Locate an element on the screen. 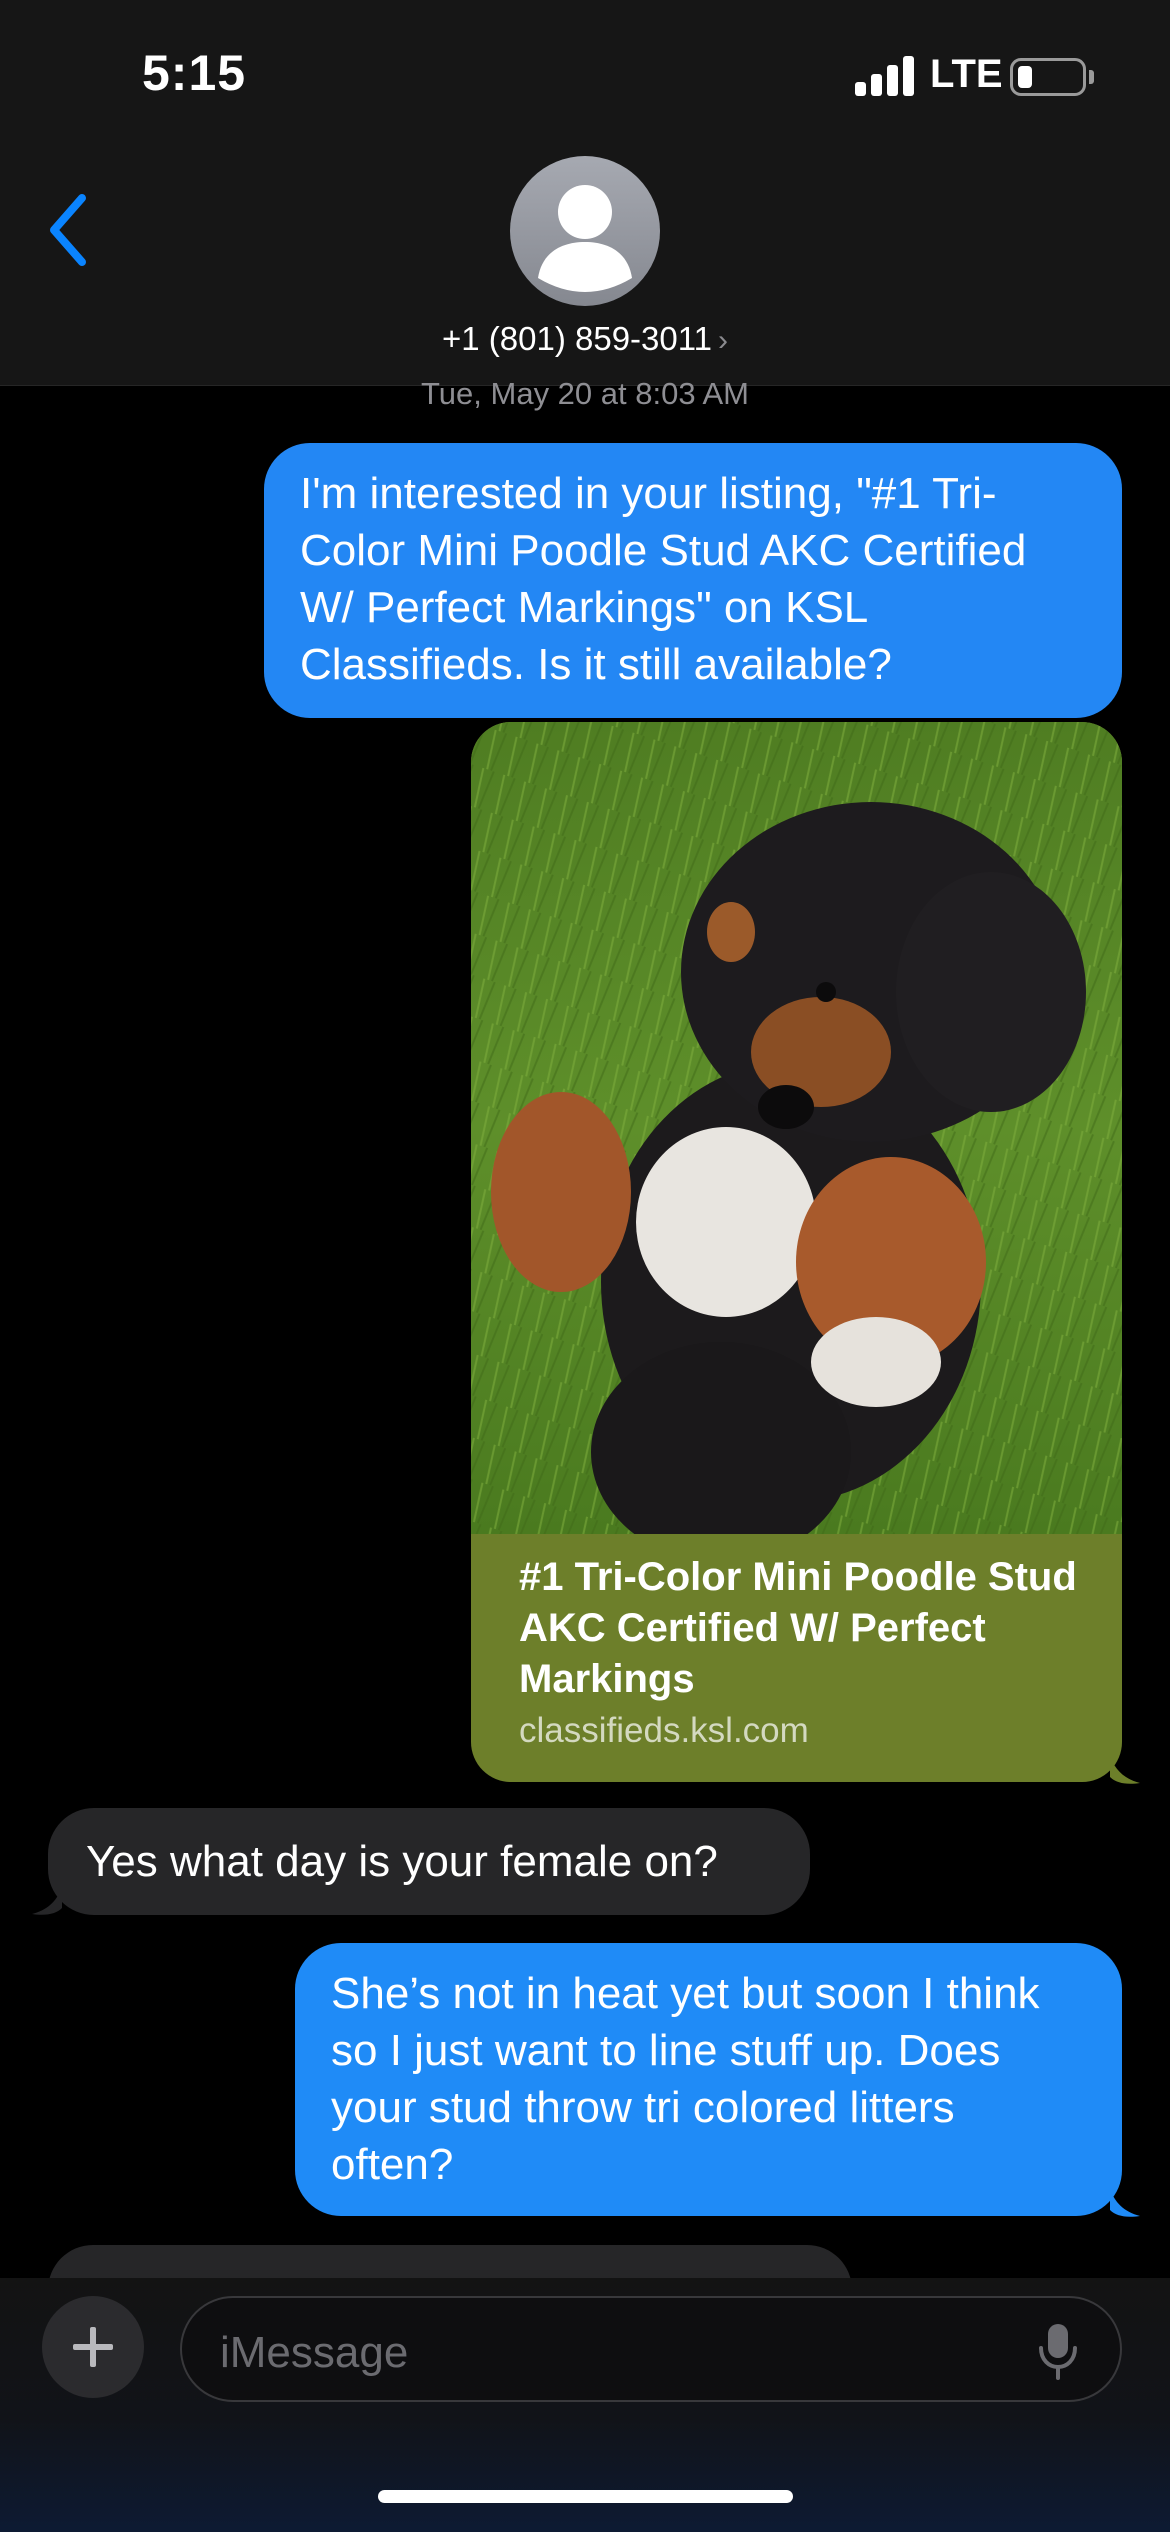  status-time: 5:15 is located at coordinates (194, 73).